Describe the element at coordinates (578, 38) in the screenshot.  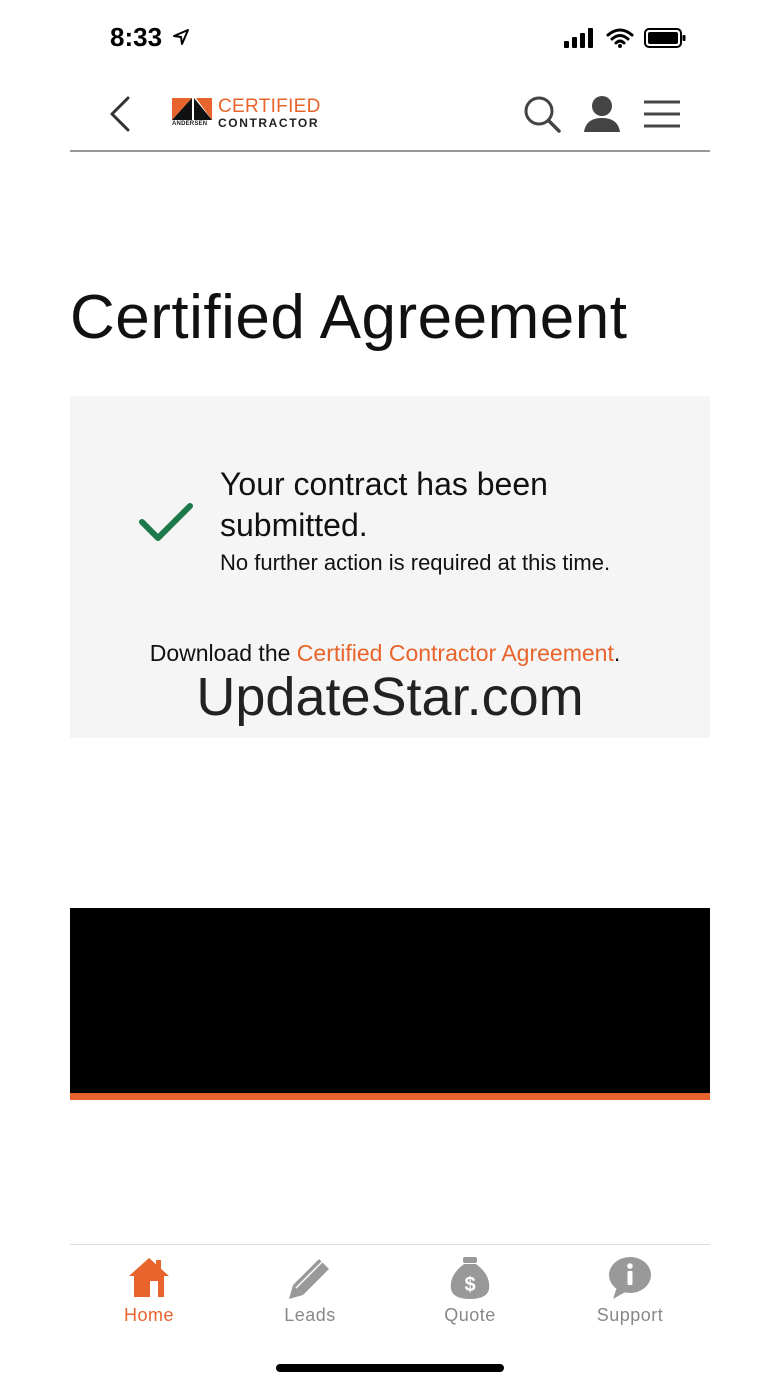
I see `cellular-signal-icon` at that location.